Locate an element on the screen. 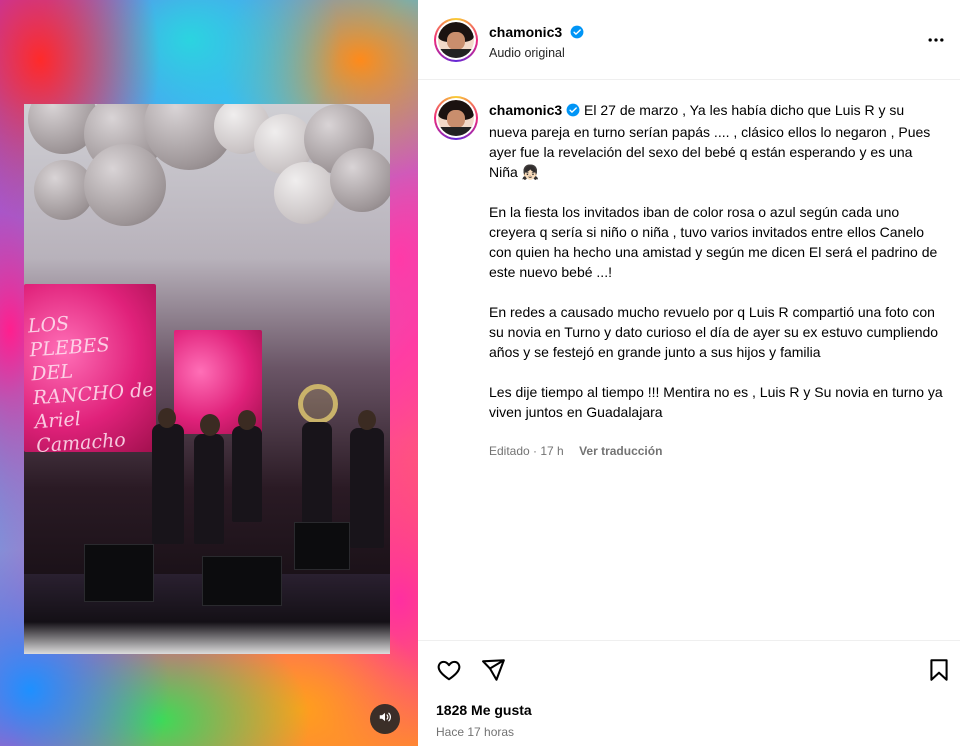 Image resolution: width=960 pixels, height=746 pixels. heart-icon is located at coordinates (449, 673).